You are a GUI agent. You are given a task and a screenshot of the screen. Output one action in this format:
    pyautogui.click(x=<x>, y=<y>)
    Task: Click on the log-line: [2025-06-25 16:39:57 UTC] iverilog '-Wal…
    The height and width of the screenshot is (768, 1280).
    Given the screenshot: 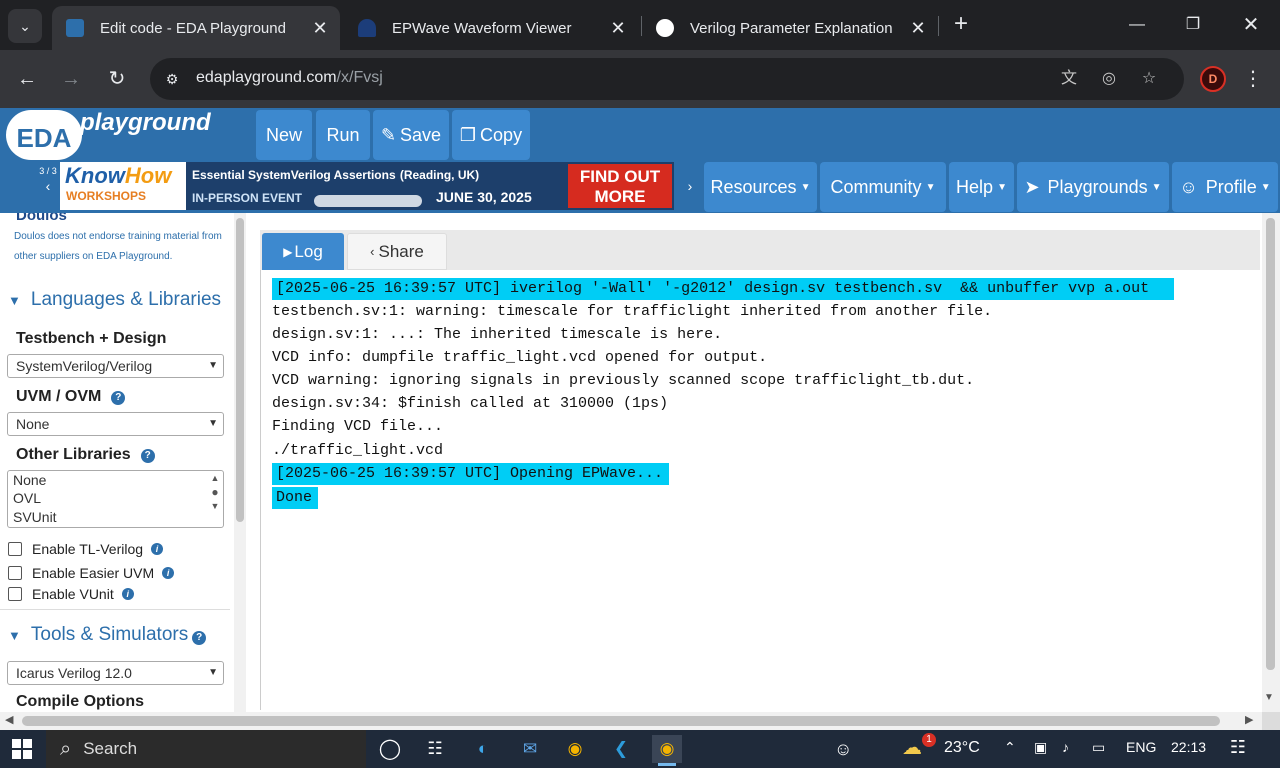 What is the action you would take?
    pyautogui.click(x=723, y=289)
    